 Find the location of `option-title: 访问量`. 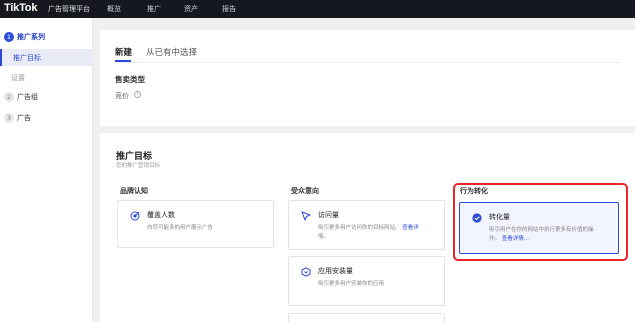

option-title: 访问量 is located at coordinates (328, 215).